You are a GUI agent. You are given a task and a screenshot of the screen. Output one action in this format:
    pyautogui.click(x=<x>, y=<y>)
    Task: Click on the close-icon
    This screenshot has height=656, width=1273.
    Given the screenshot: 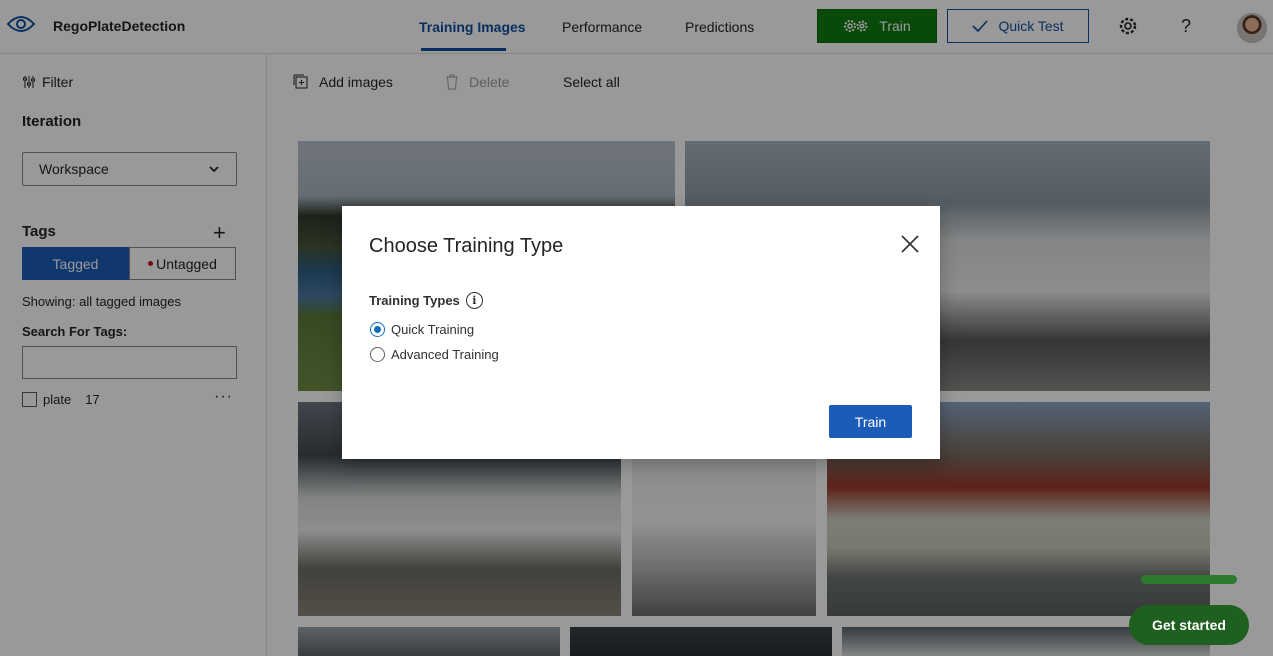 What is the action you would take?
    pyautogui.click(x=910, y=244)
    